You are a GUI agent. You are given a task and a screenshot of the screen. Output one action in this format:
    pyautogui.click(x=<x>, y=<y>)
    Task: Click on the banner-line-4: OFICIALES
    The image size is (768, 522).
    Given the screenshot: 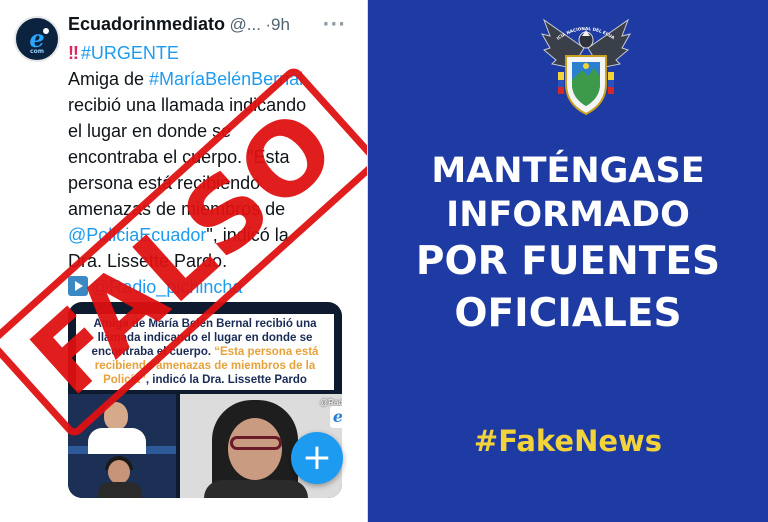 What is the action you would take?
    pyautogui.click(x=568, y=313)
    